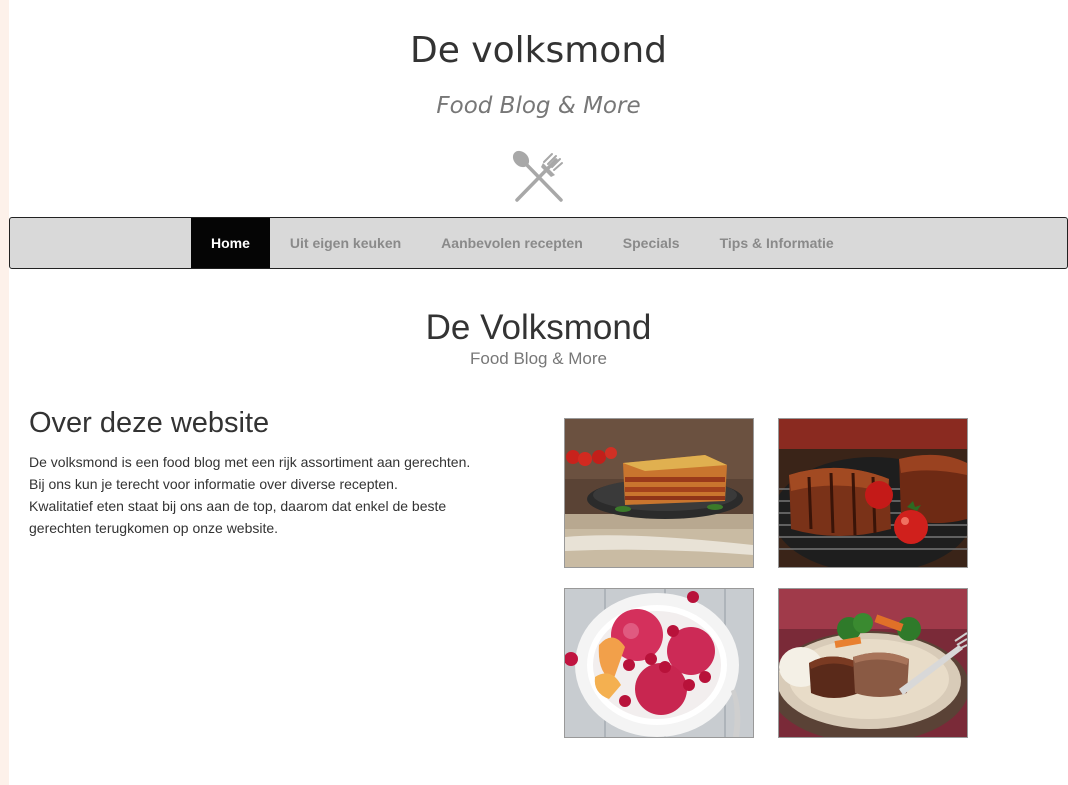 Image resolution: width=1068 pixels, height=785 pixels. Describe the element at coordinates (777, 243) in the screenshot. I see `nav-item-tips-informatie: Tips & Informatie` at that location.